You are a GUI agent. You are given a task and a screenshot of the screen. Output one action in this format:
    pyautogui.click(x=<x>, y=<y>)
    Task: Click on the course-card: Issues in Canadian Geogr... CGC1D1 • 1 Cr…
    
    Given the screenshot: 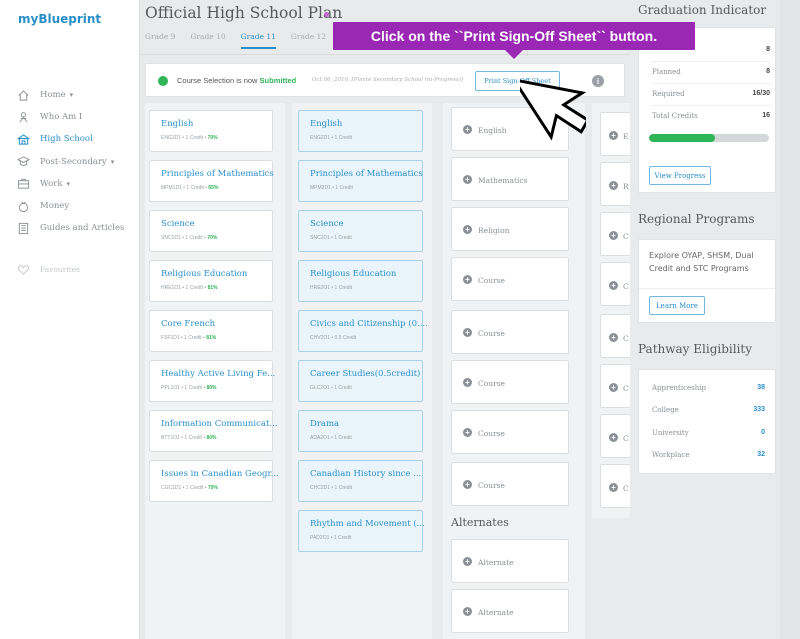 What is the action you would take?
    pyautogui.click(x=214, y=481)
    